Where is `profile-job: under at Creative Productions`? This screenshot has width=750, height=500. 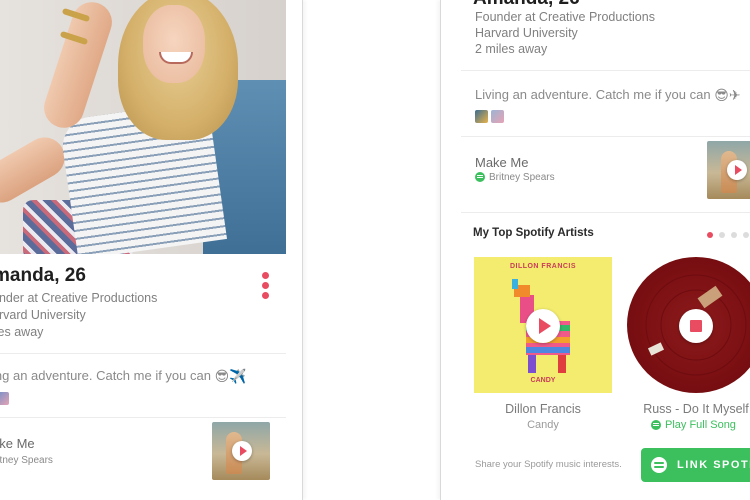
profile-job: under at Creative Productions is located at coordinates (79, 298).